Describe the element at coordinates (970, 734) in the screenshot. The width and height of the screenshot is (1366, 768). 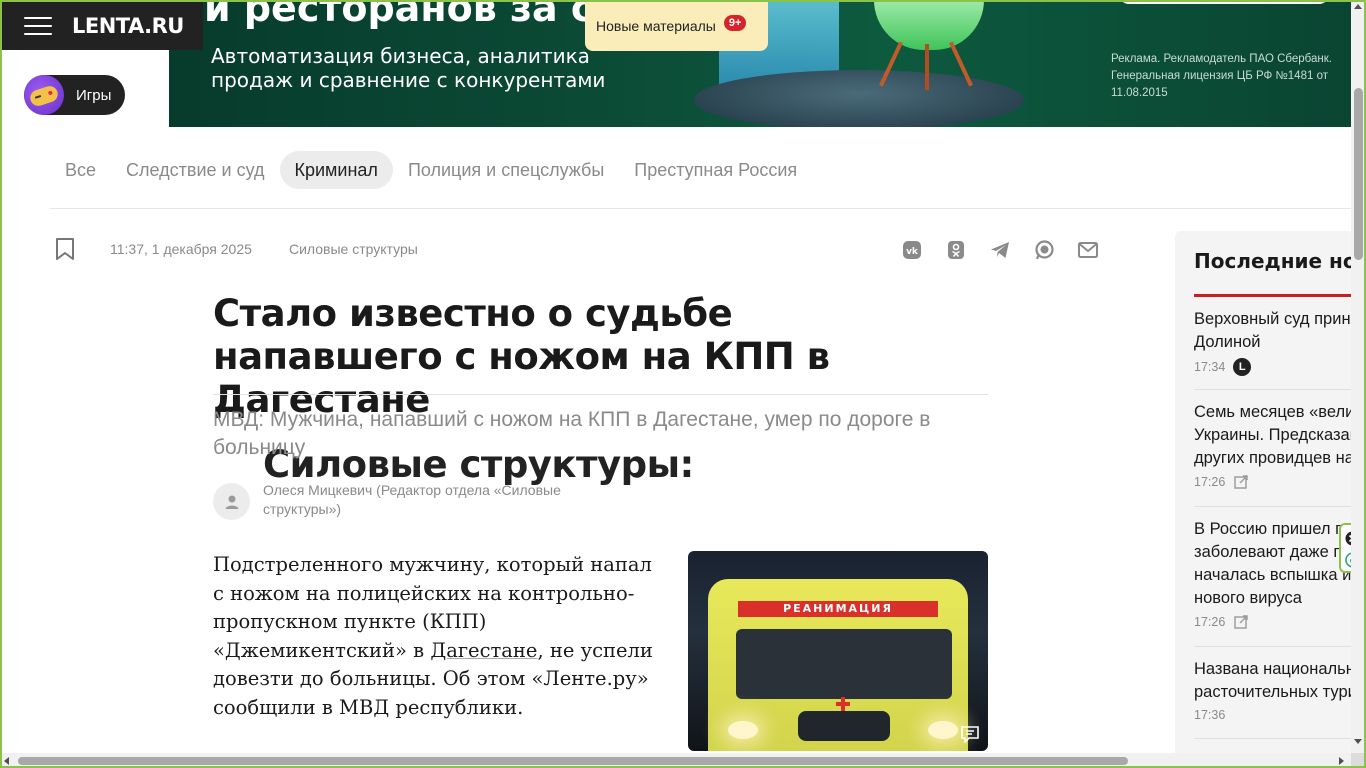
I see `caption-icon` at that location.